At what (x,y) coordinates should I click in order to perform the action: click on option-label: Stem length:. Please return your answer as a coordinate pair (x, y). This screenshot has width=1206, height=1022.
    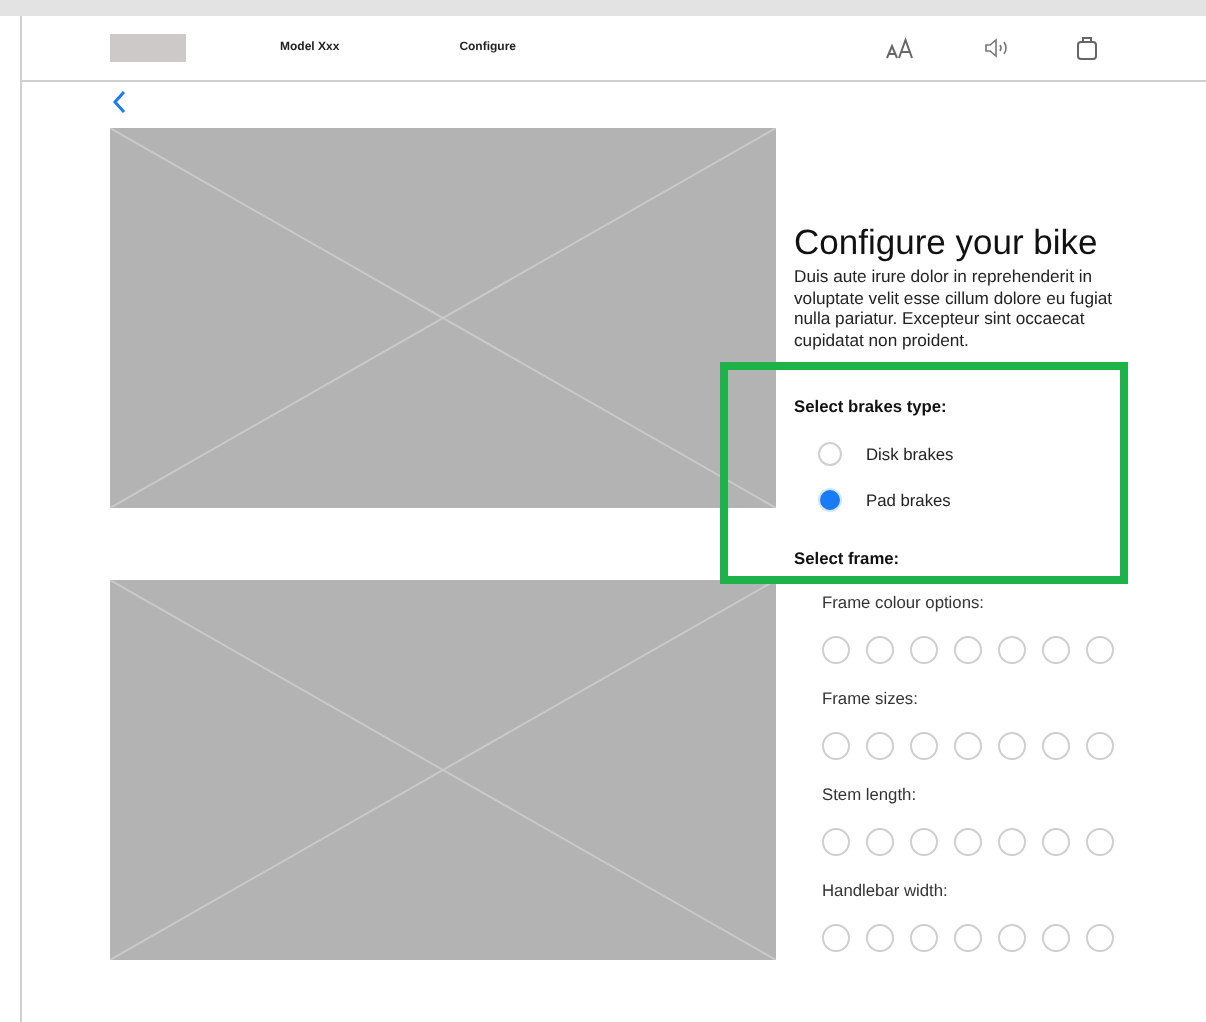
    Looking at the image, I should click on (870, 794).